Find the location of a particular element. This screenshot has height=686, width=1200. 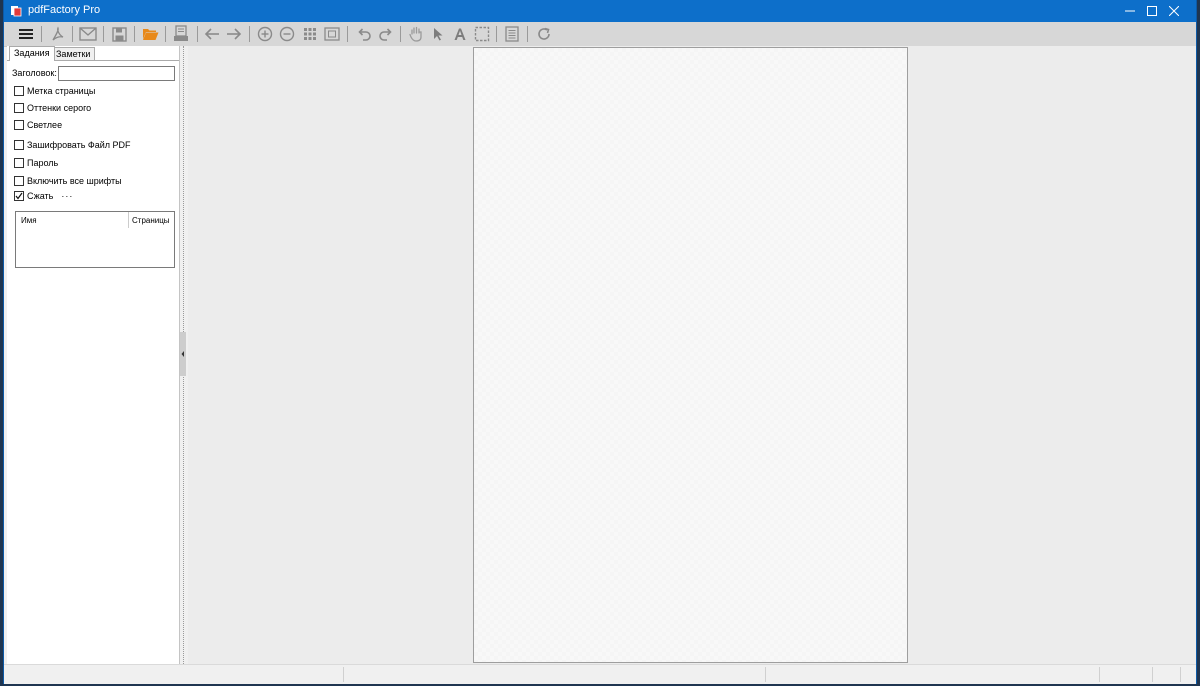

close-icon is located at coordinates (1174, 11).